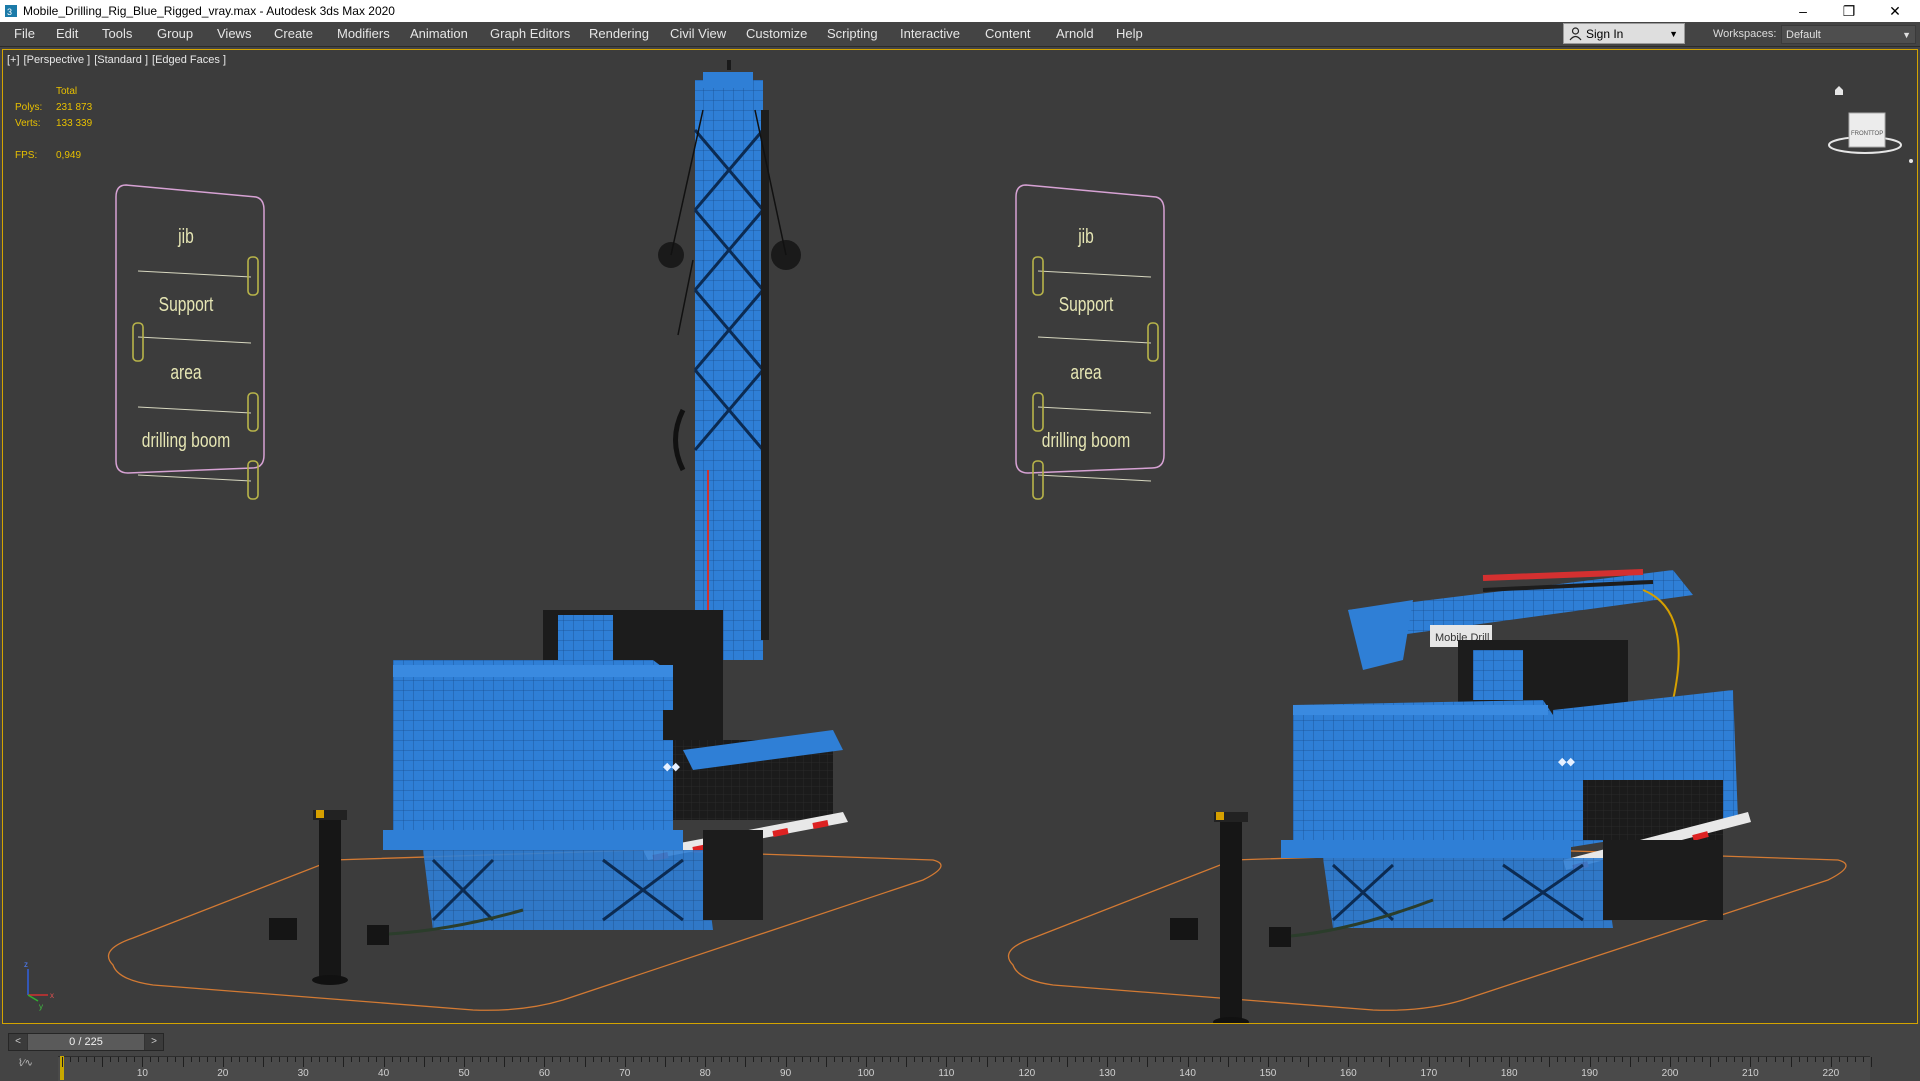 Image resolution: width=1920 pixels, height=1081 pixels. Describe the element at coordinates (930, 34) in the screenshot. I see `menu-interactive: Interactive` at that location.